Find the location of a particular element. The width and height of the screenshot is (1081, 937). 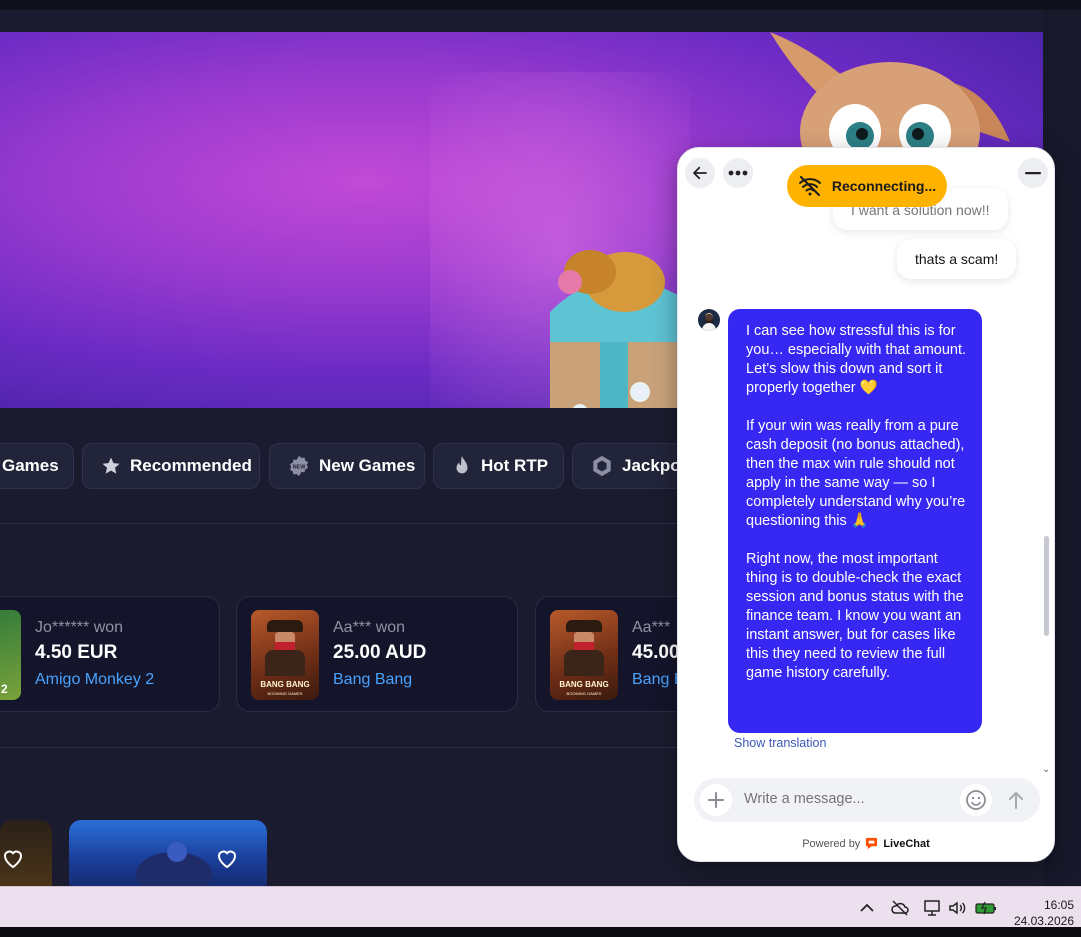

battery-charging-icon is located at coordinates (986, 908).